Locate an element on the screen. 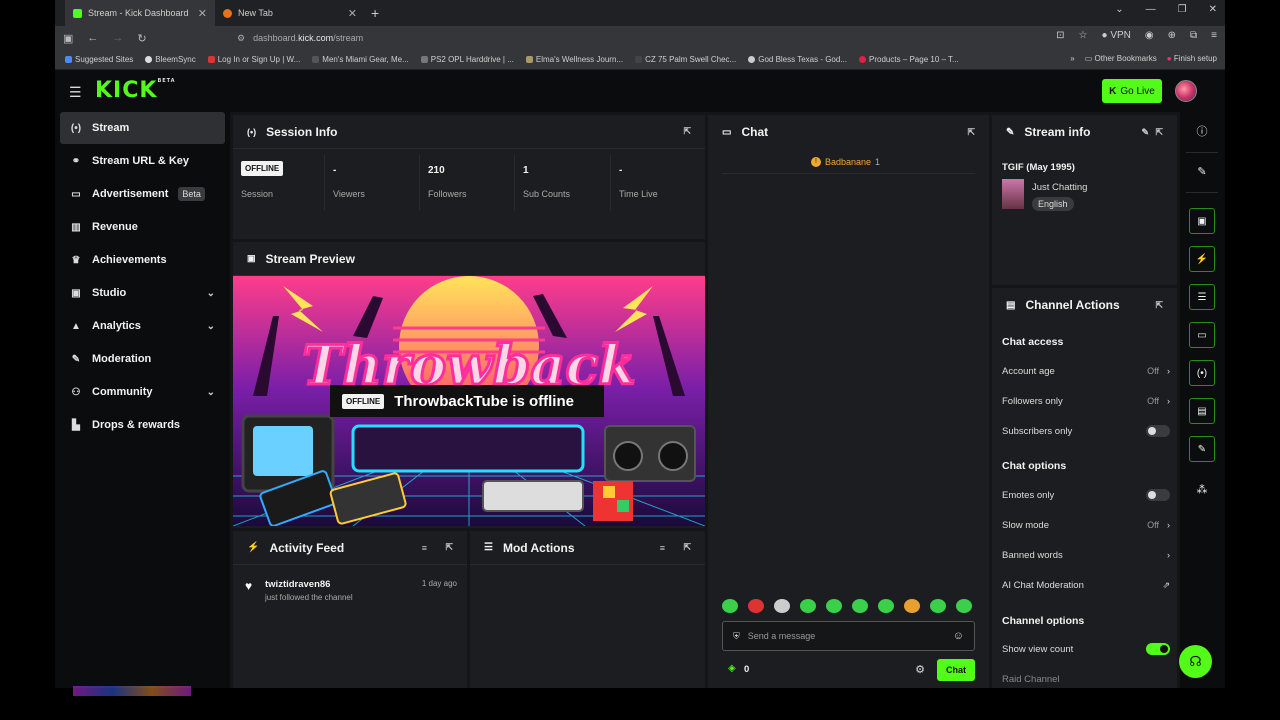 The image size is (1280, 720). panel-title: Channel Actions is located at coordinates (1072, 305).